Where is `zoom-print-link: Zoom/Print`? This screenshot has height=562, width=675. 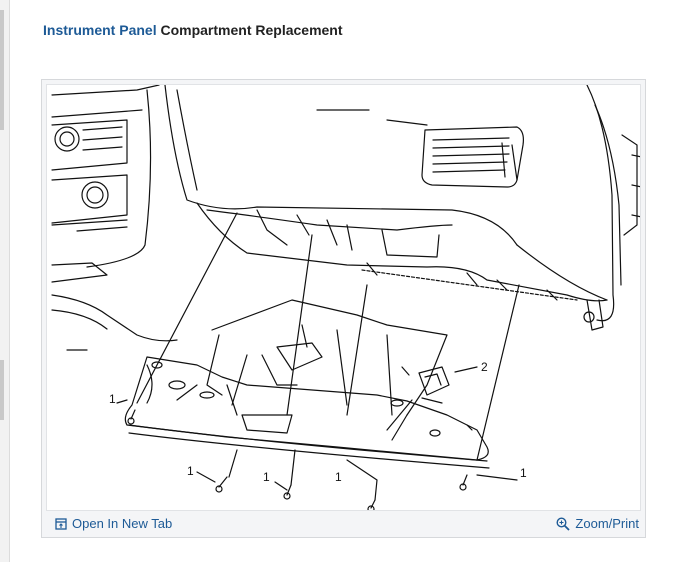 zoom-print-link: Zoom/Print is located at coordinates (597, 523).